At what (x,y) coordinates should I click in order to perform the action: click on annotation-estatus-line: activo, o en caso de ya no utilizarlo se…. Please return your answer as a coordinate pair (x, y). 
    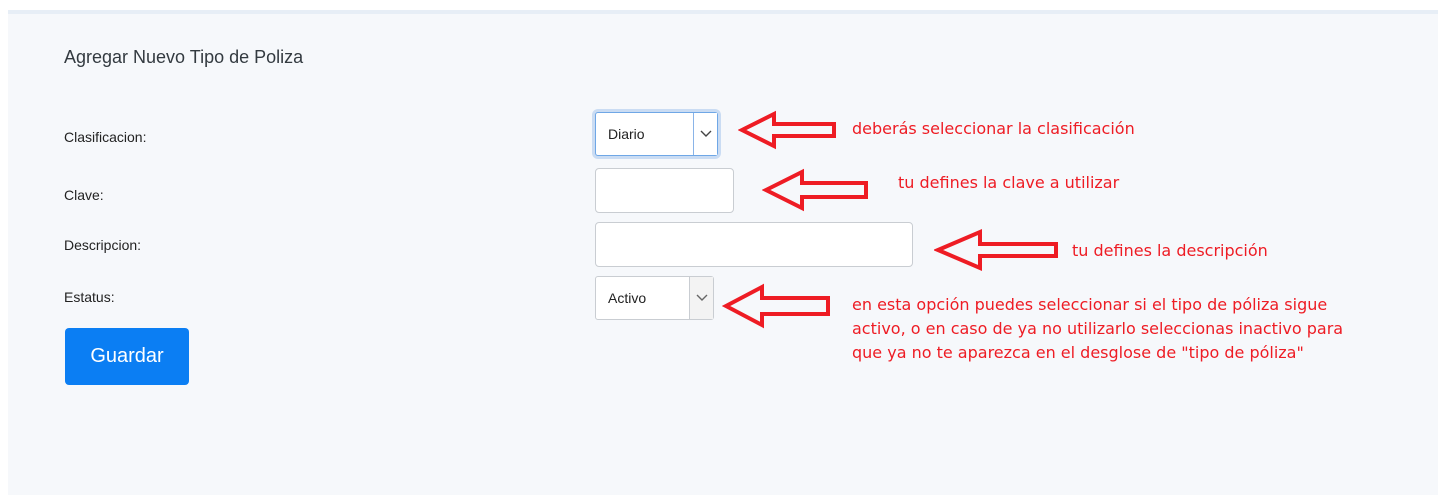
    Looking at the image, I should click on (1098, 328).